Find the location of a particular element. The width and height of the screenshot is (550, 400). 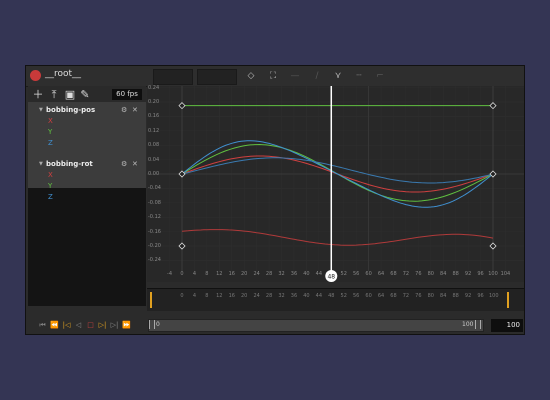

x-tick-label: 36 is located at coordinates (294, 274).